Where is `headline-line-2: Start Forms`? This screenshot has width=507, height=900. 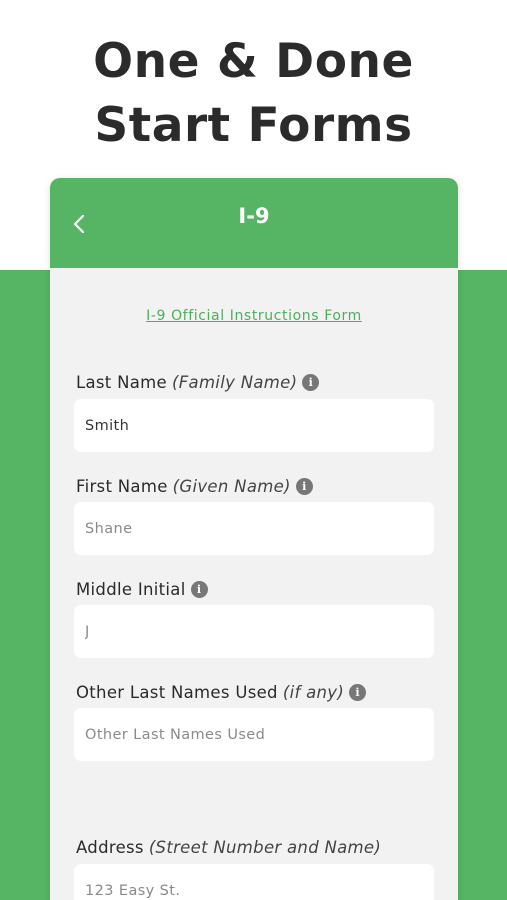
headline-line-2: Start Forms is located at coordinates (253, 125).